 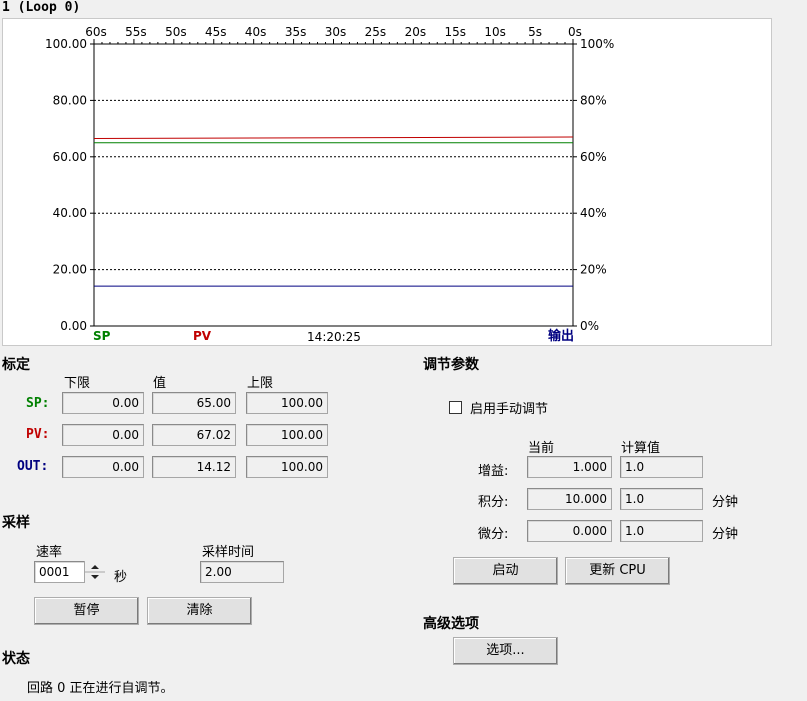 What do you see at coordinates (569, 467) in the screenshot?
I see `gain-current-field: 1.000` at bounding box center [569, 467].